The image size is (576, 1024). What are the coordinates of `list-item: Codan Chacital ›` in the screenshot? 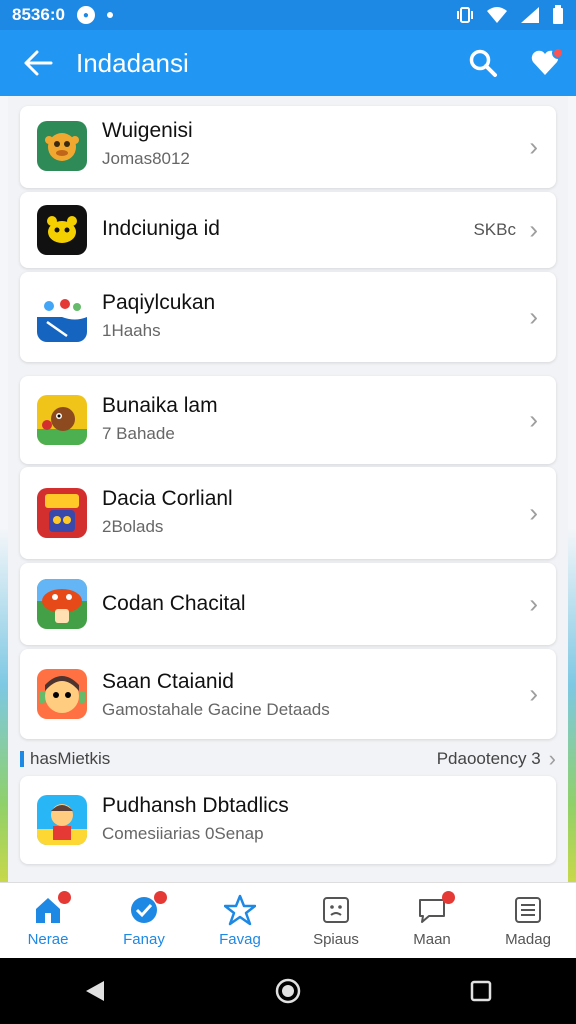 It's located at (288, 604).